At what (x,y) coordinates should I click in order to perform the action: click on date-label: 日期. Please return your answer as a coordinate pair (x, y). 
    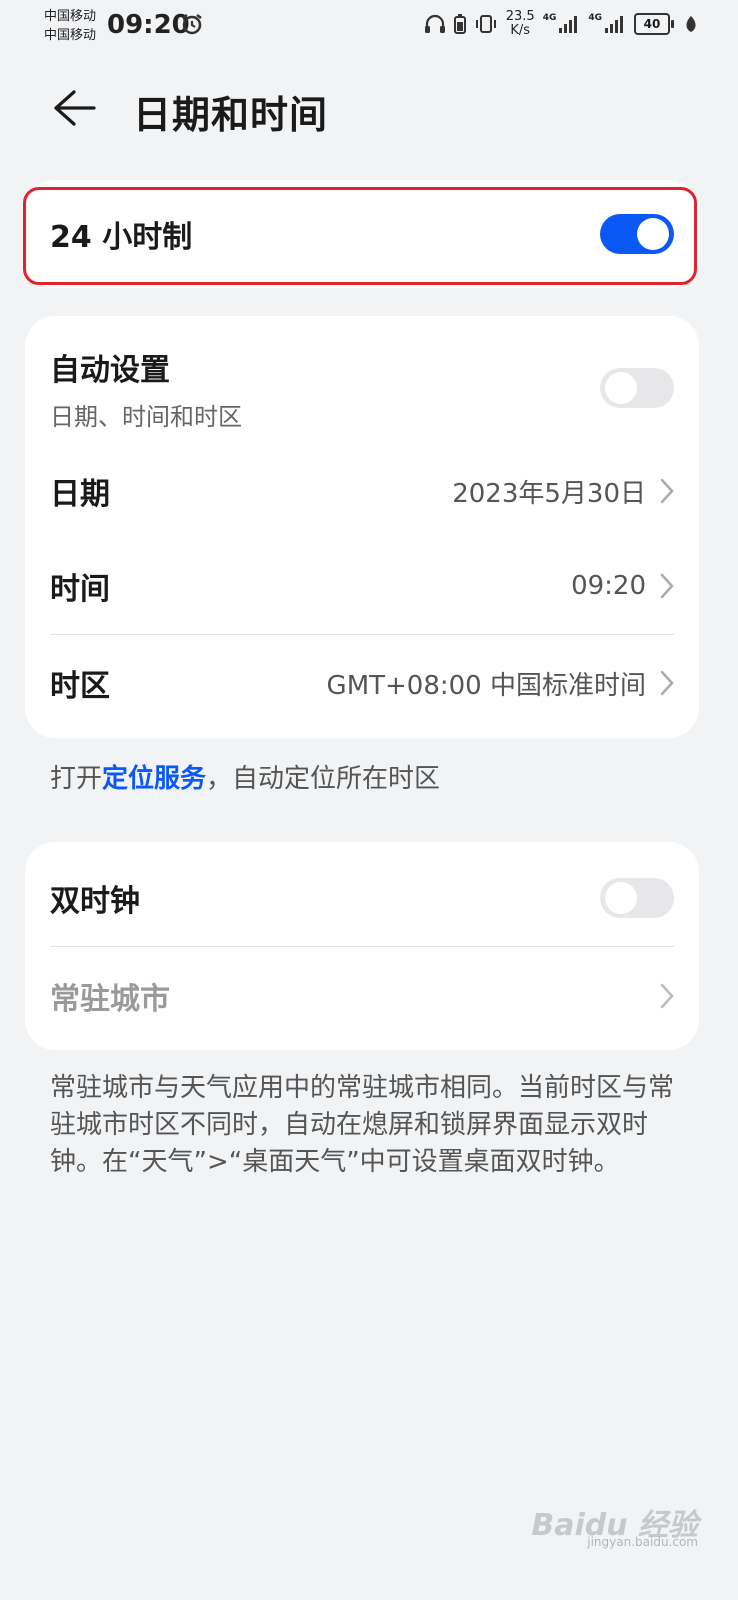
    Looking at the image, I should click on (80, 494).